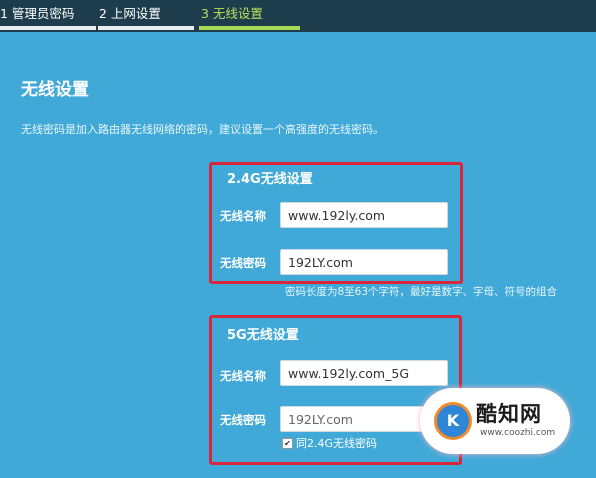  What do you see at coordinates (243, 263) in the screenshot?
I see `wifi24-password-label: 无线密码` at bounding box center [243, 263].